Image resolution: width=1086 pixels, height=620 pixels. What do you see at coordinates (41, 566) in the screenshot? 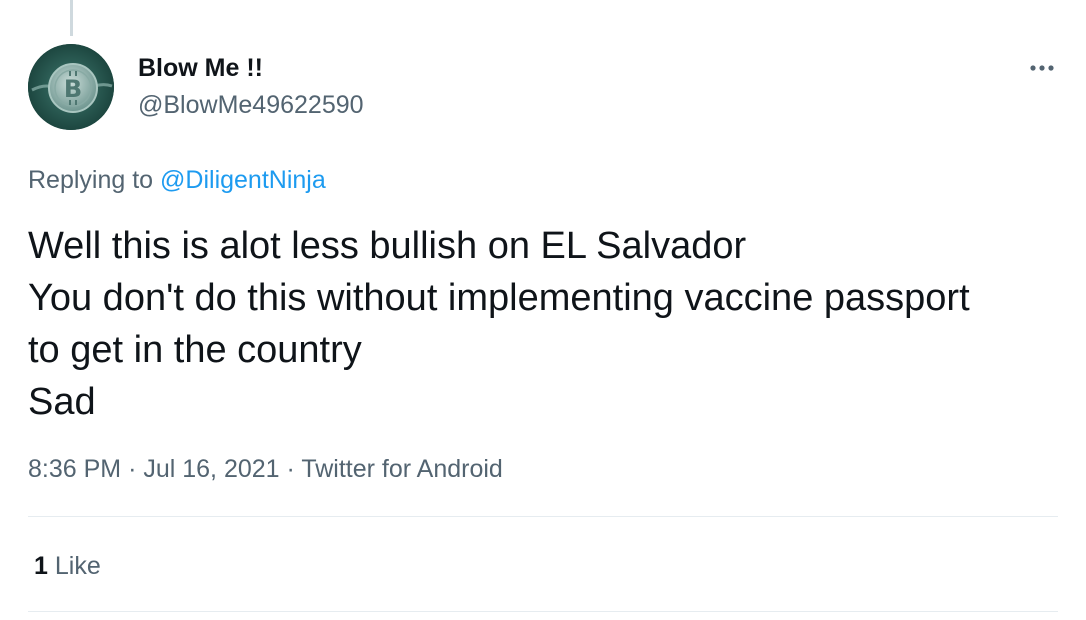
I see `like-count: 1` at bounding box center [41, 566].